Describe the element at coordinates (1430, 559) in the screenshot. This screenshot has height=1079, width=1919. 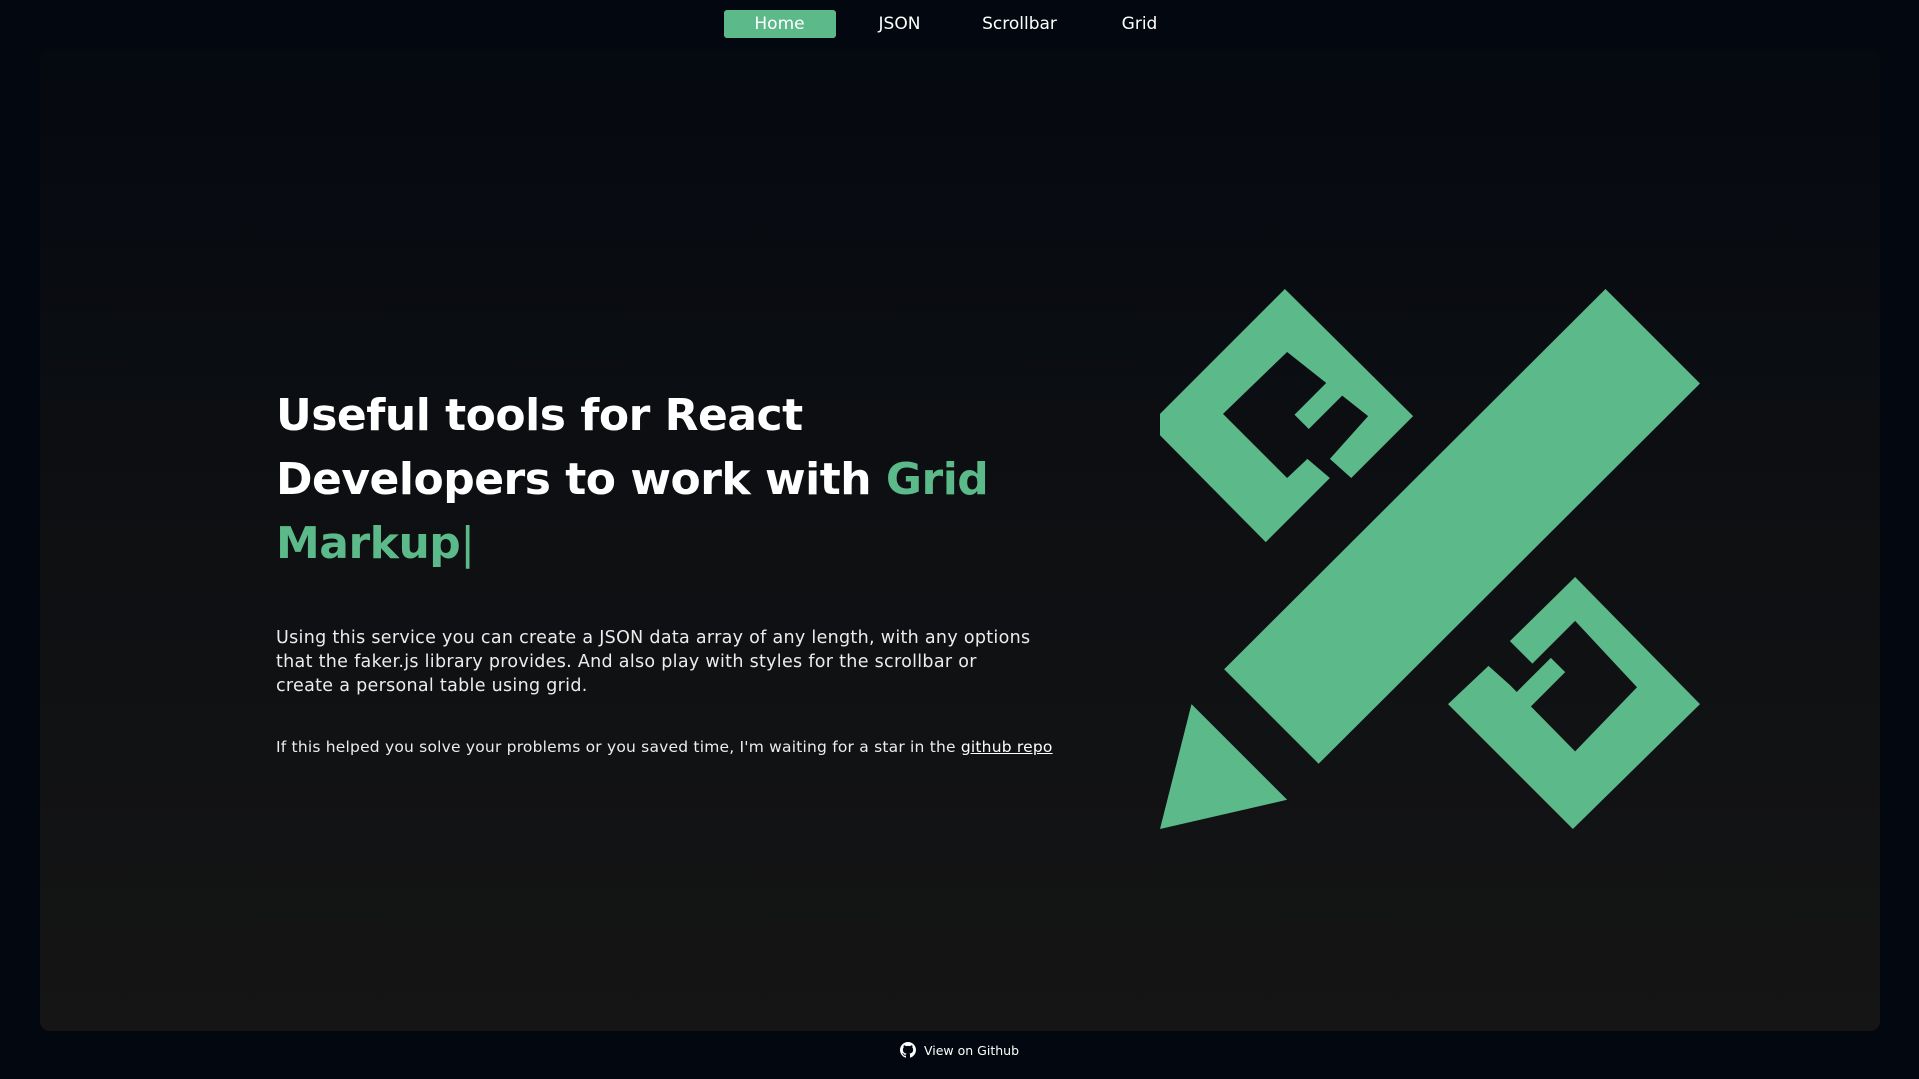
I see `pencil-ruler-logo-icon` at that location.